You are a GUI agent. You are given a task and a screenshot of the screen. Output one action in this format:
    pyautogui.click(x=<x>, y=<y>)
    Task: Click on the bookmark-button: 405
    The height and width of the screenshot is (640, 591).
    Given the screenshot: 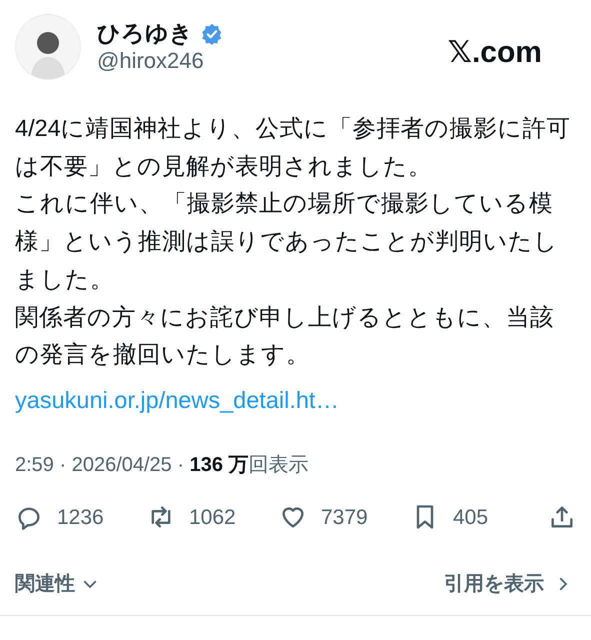 What is the action you would take?
    pyautogui.click(x=477, y=518)
    